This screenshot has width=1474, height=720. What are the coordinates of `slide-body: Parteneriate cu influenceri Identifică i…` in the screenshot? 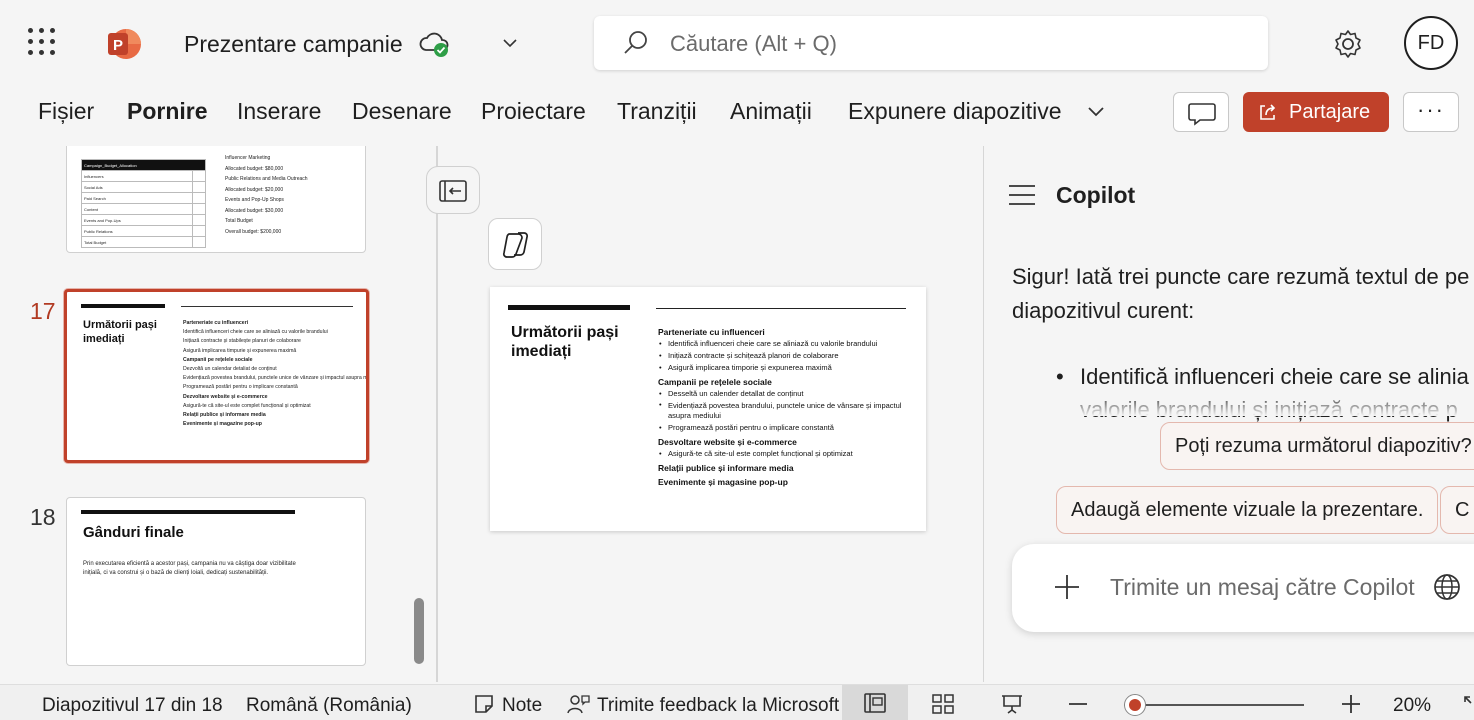 It's located at (788, 406).